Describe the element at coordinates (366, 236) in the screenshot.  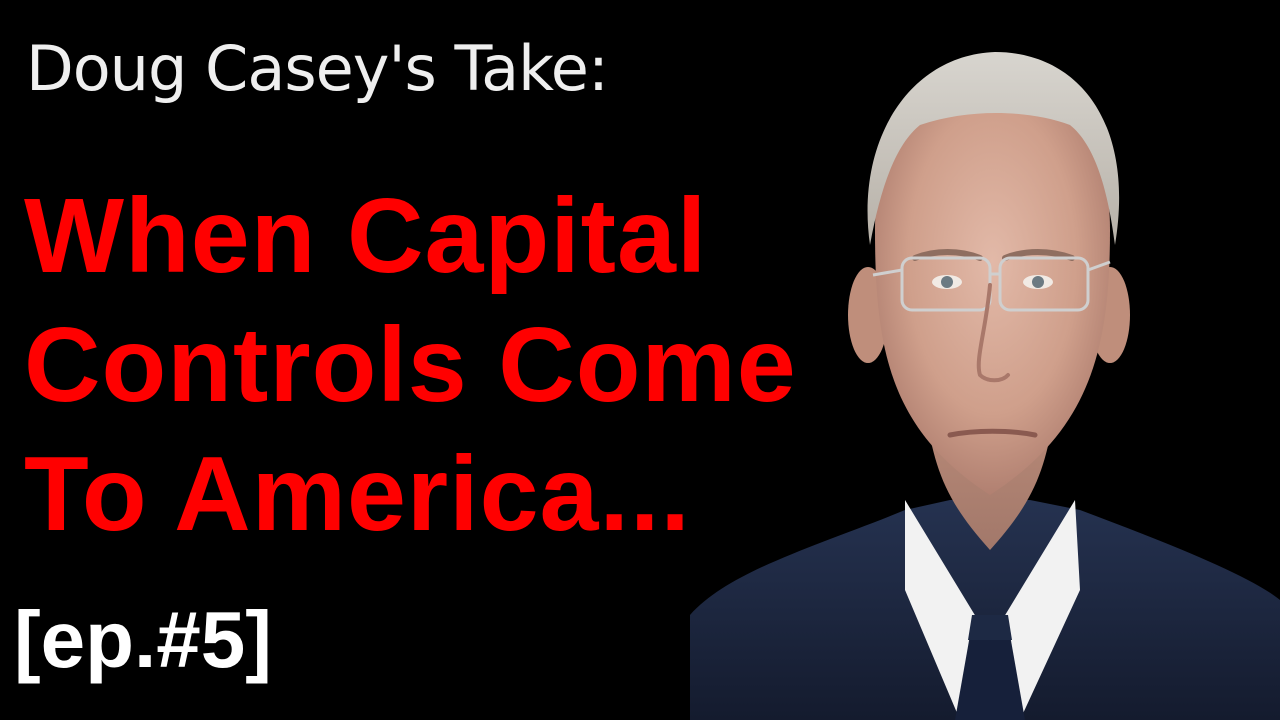
I see `headline-line-1: When Capital` at that location.